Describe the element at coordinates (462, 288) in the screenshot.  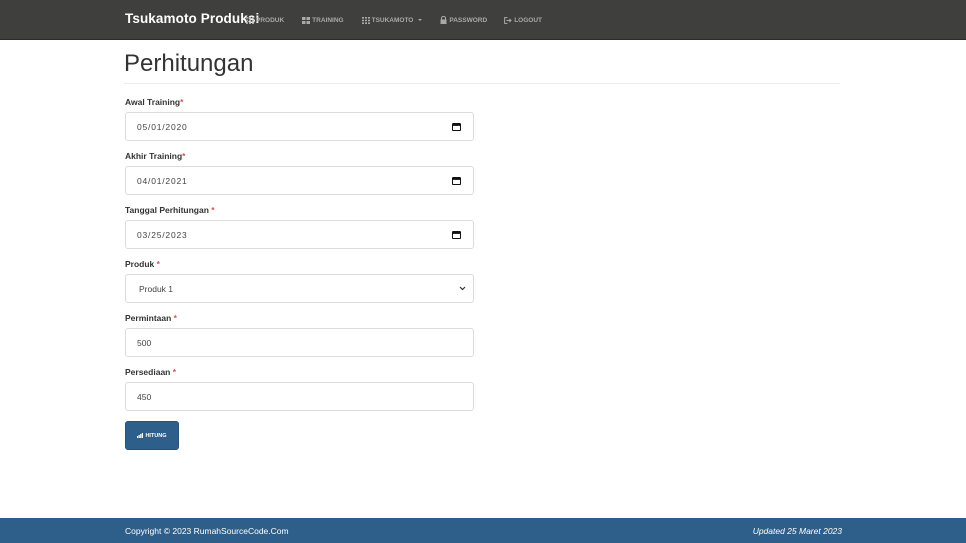
I see `chevron-down-icon` at that location.